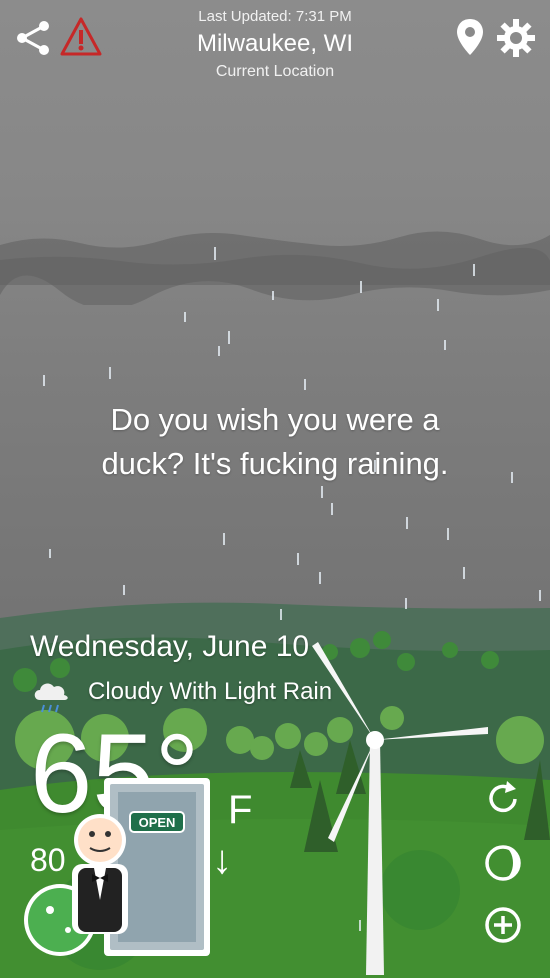 Image resolution: width=550 pixels, height=978 pixels. I want to click on plus-icon, so click(503, 925).